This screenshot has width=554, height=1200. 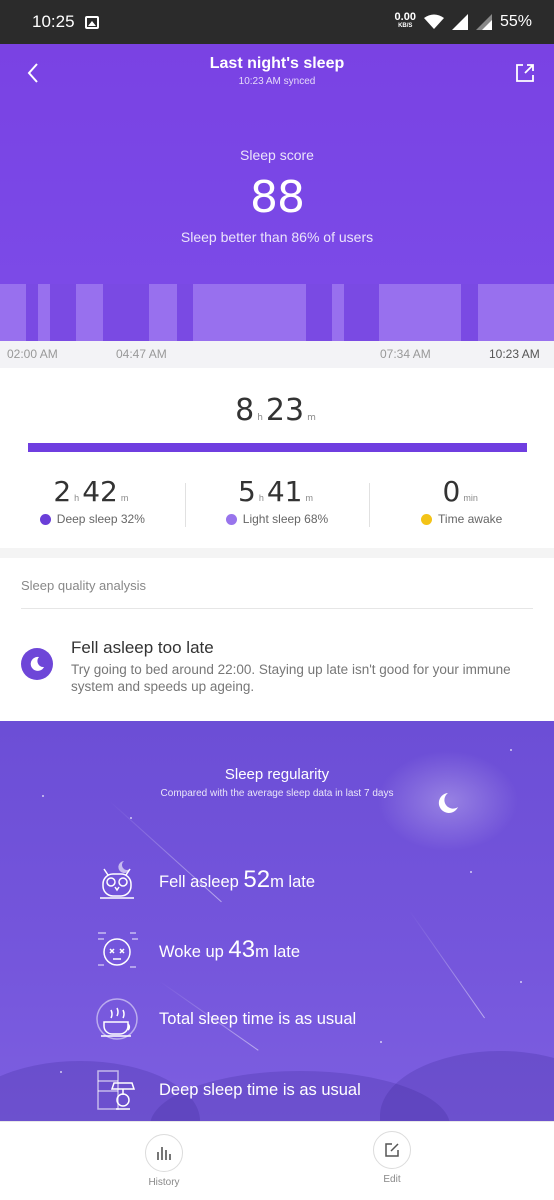 What do you see at coordinates (277, 774) in the screenshot?
I see `regularity-title: Sleep regularity` at bounding box center [277, 774].